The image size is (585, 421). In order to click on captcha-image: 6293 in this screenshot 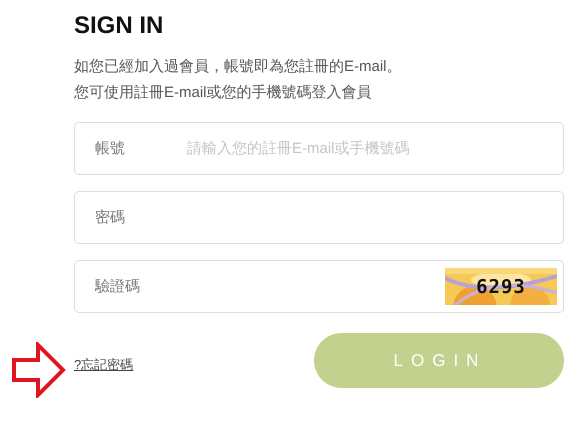, I will do `click(501, 286)`.